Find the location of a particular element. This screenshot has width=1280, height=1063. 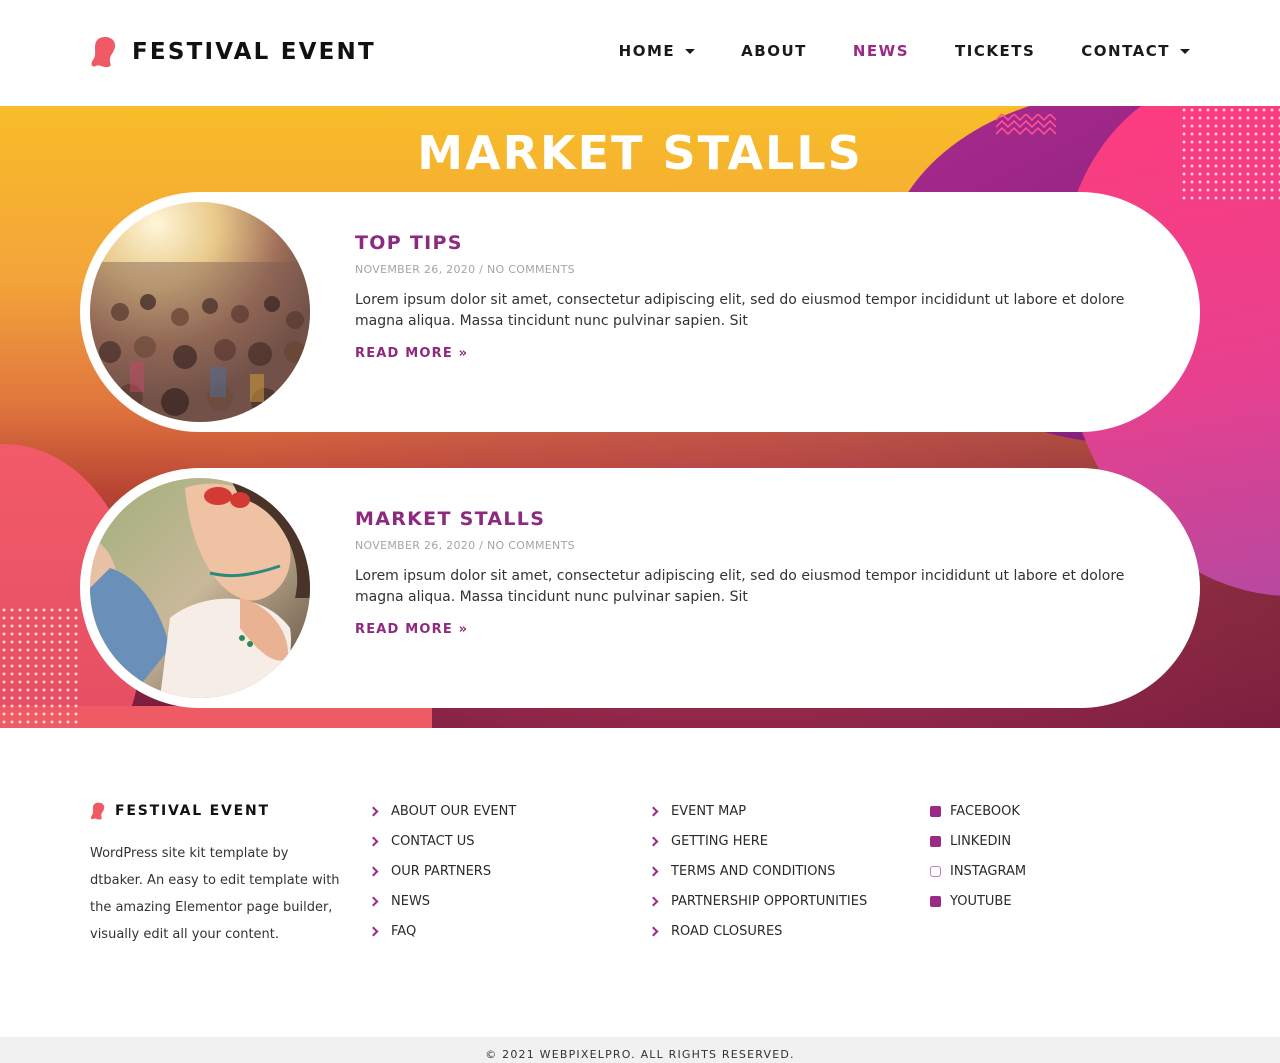

nav-item-news: NEWS is located at coordinates (881, 51).